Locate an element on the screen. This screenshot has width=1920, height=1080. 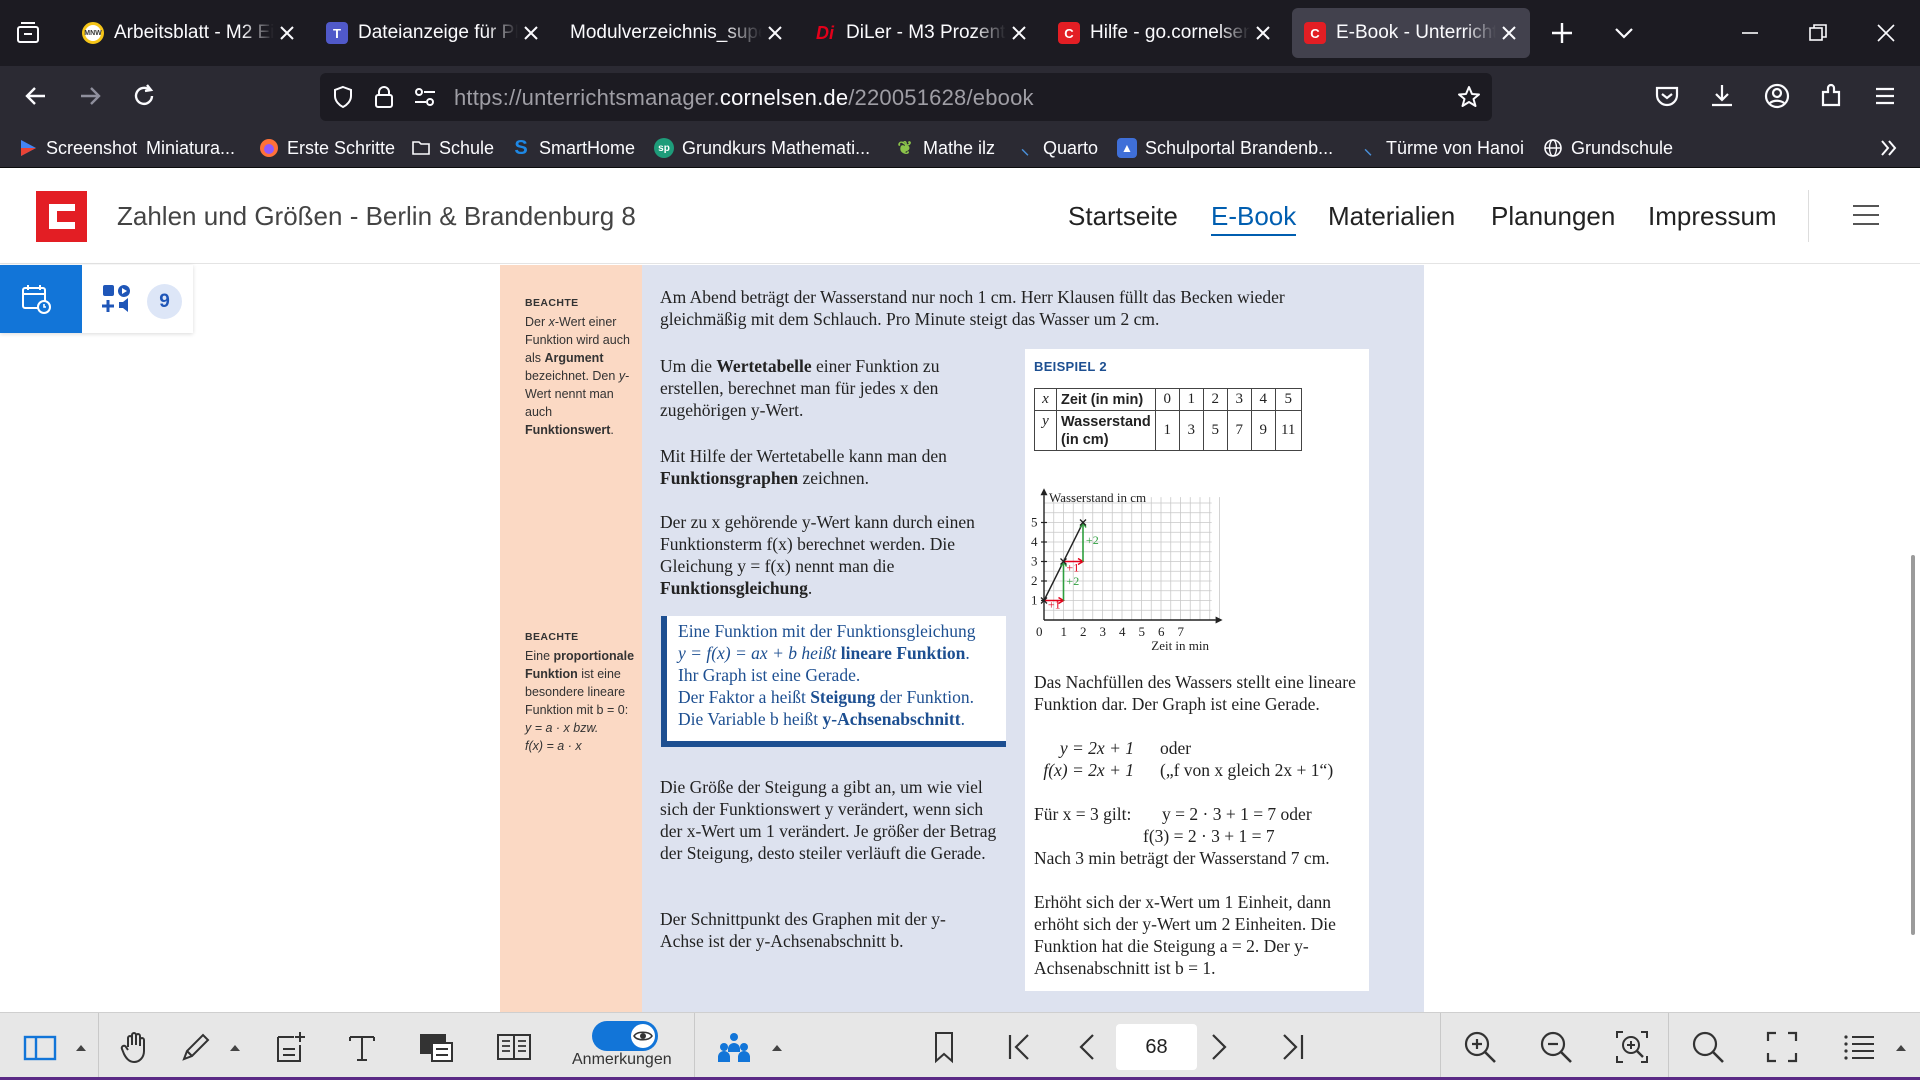
tab-ebook: C E-Book - Unterrichts is located at coordinates (1411, 33).